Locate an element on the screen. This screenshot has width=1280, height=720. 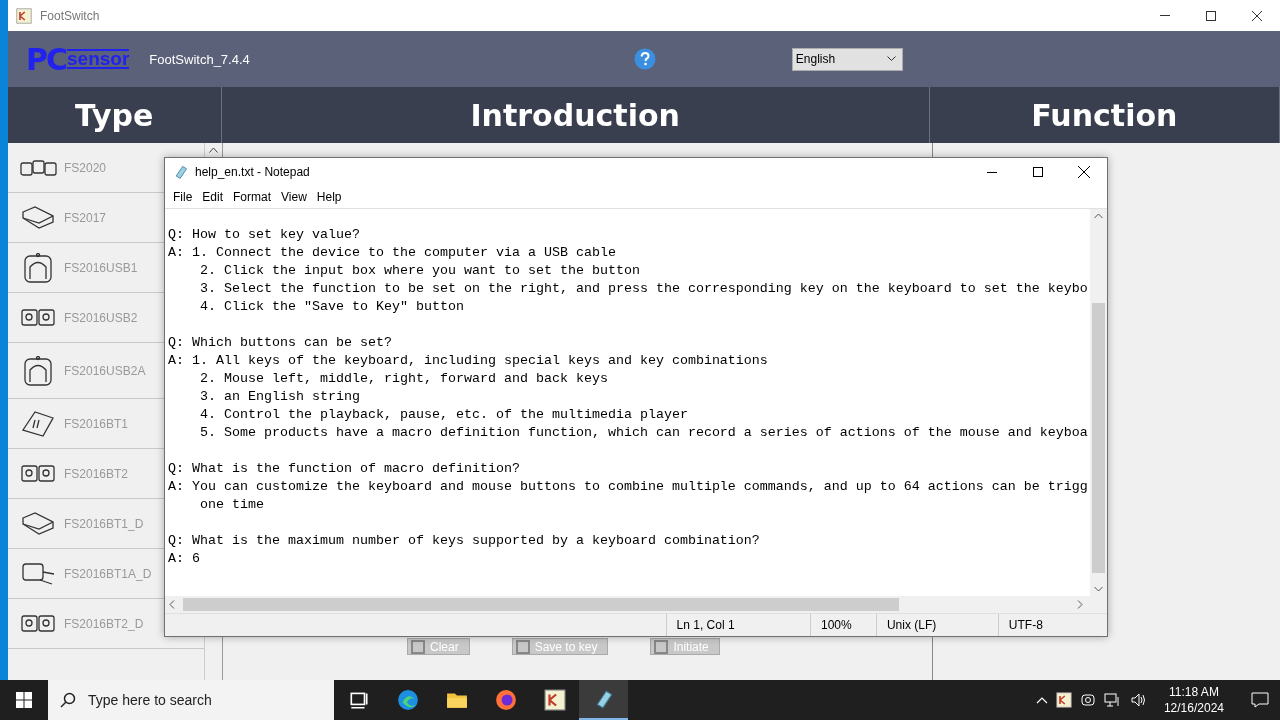
device-item: FS2016USB2A is located at coordinates (82, 370).